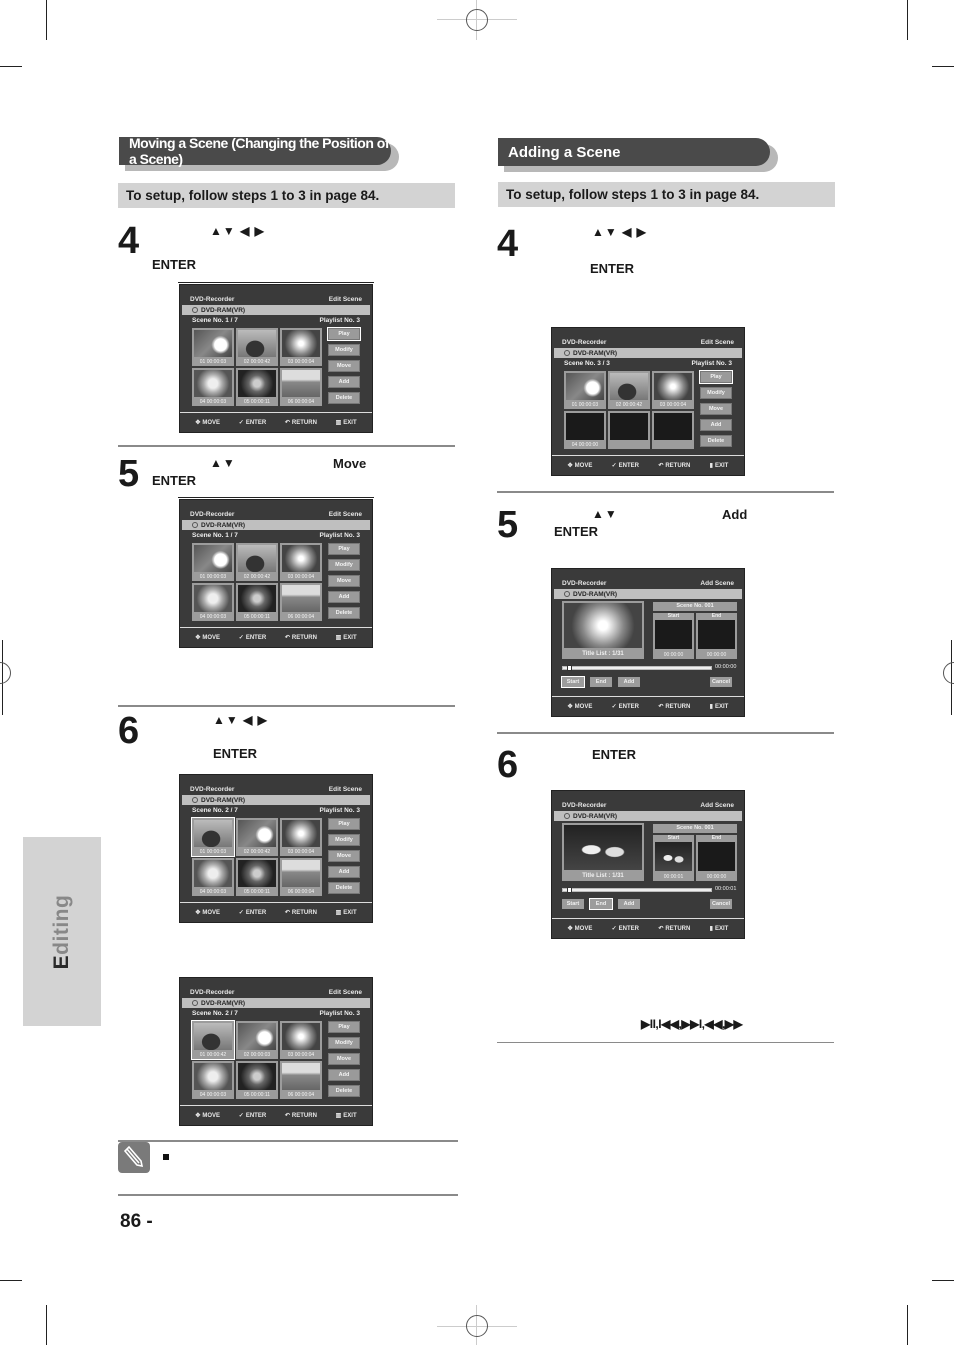 The width and height of the screenshot is (954, 1345). What do you see at coordinates (719, 928) in the screenshot?
I see `footer-hint-exit: ▮ EXIT` at bounding box center [719, 928].